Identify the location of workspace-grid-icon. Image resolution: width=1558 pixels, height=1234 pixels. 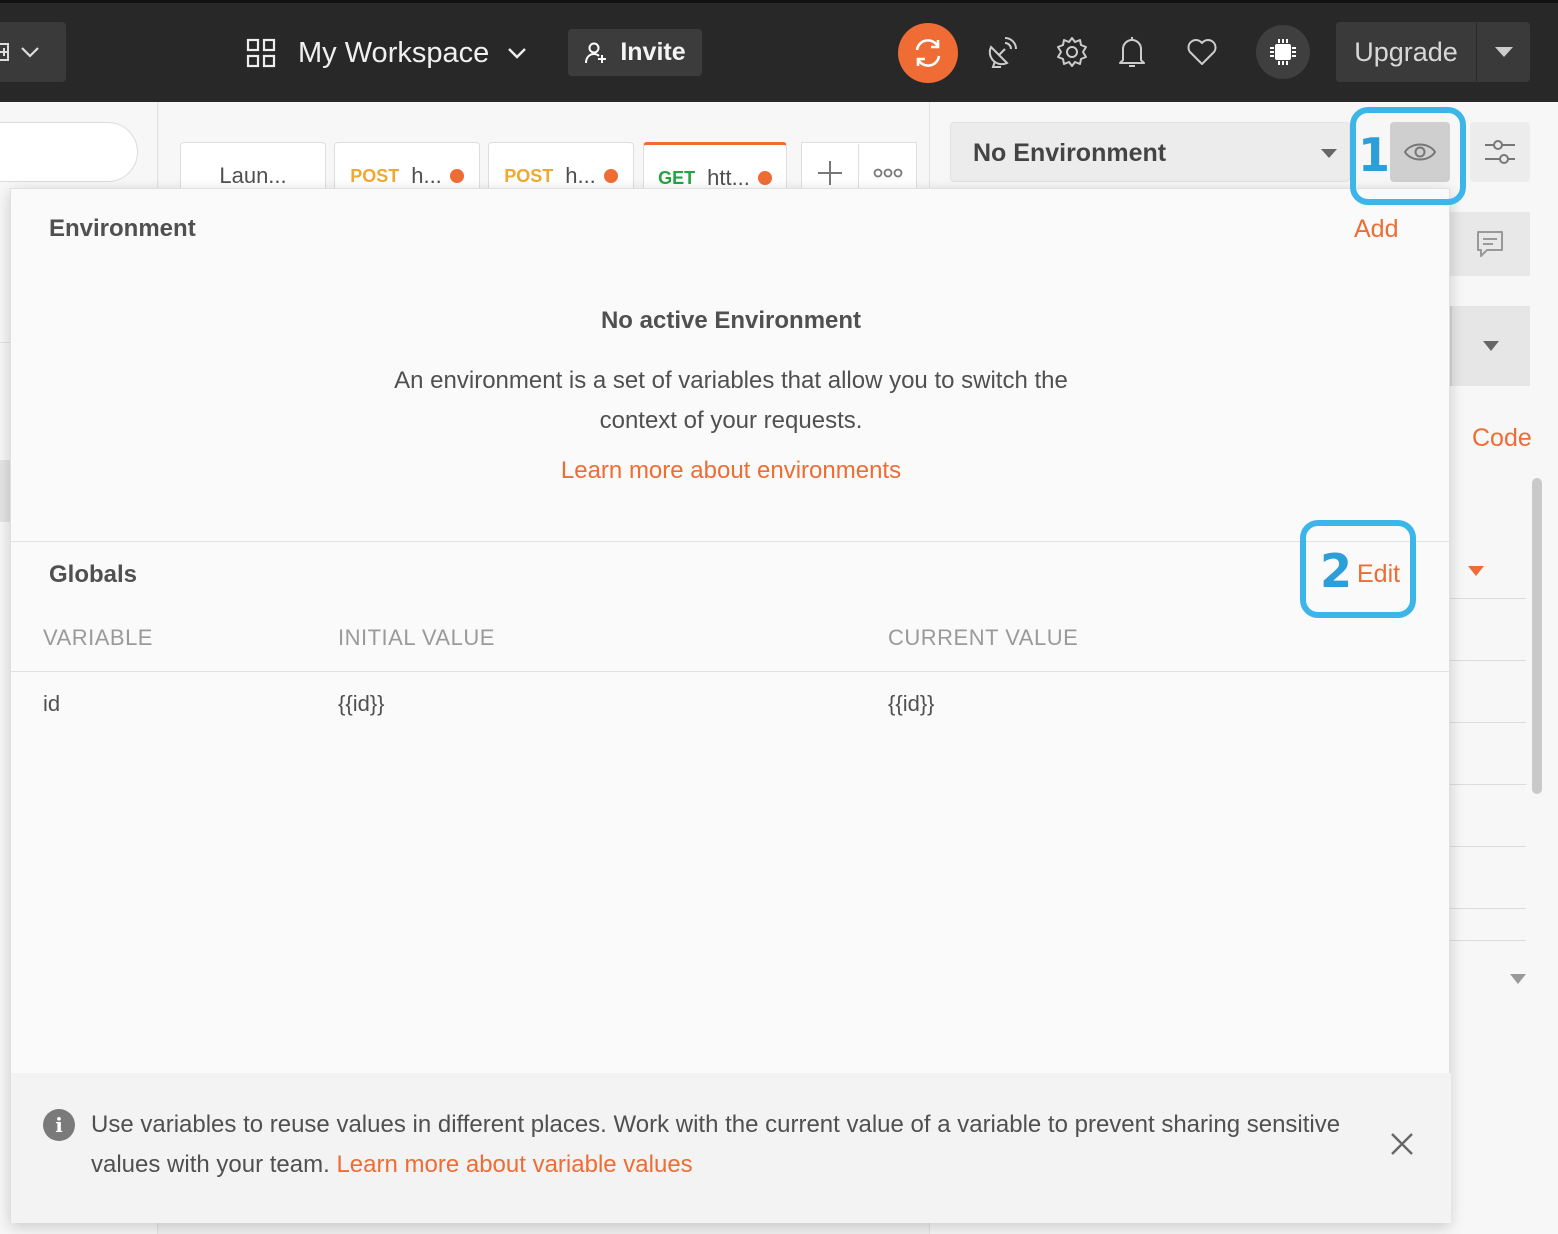
(261, 53).